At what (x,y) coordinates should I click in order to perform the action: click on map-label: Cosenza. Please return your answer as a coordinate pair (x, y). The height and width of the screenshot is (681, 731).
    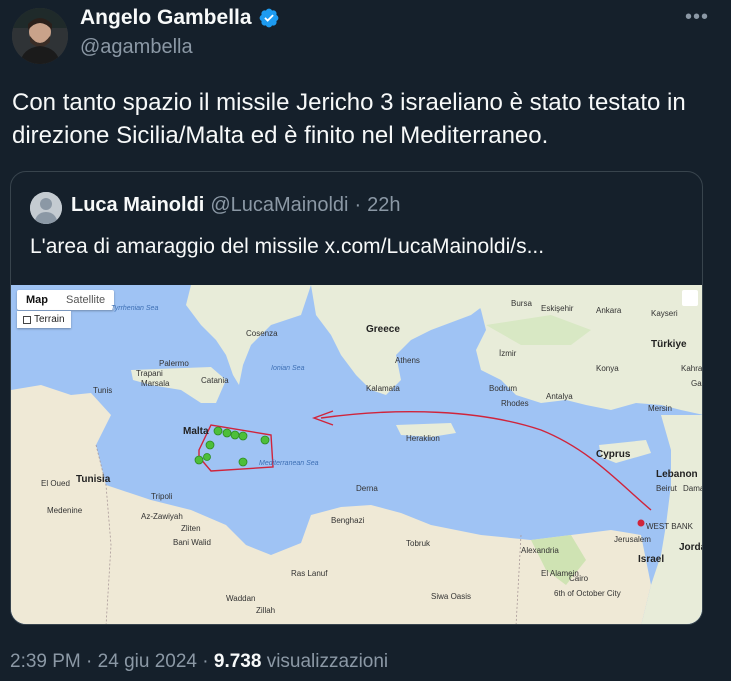
    Looking at the image, I should click on (262, 333).